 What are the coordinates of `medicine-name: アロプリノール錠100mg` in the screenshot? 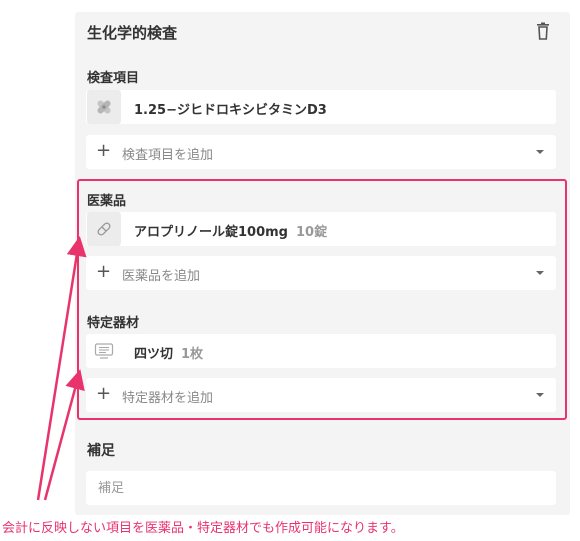 It's located at (211, 232).